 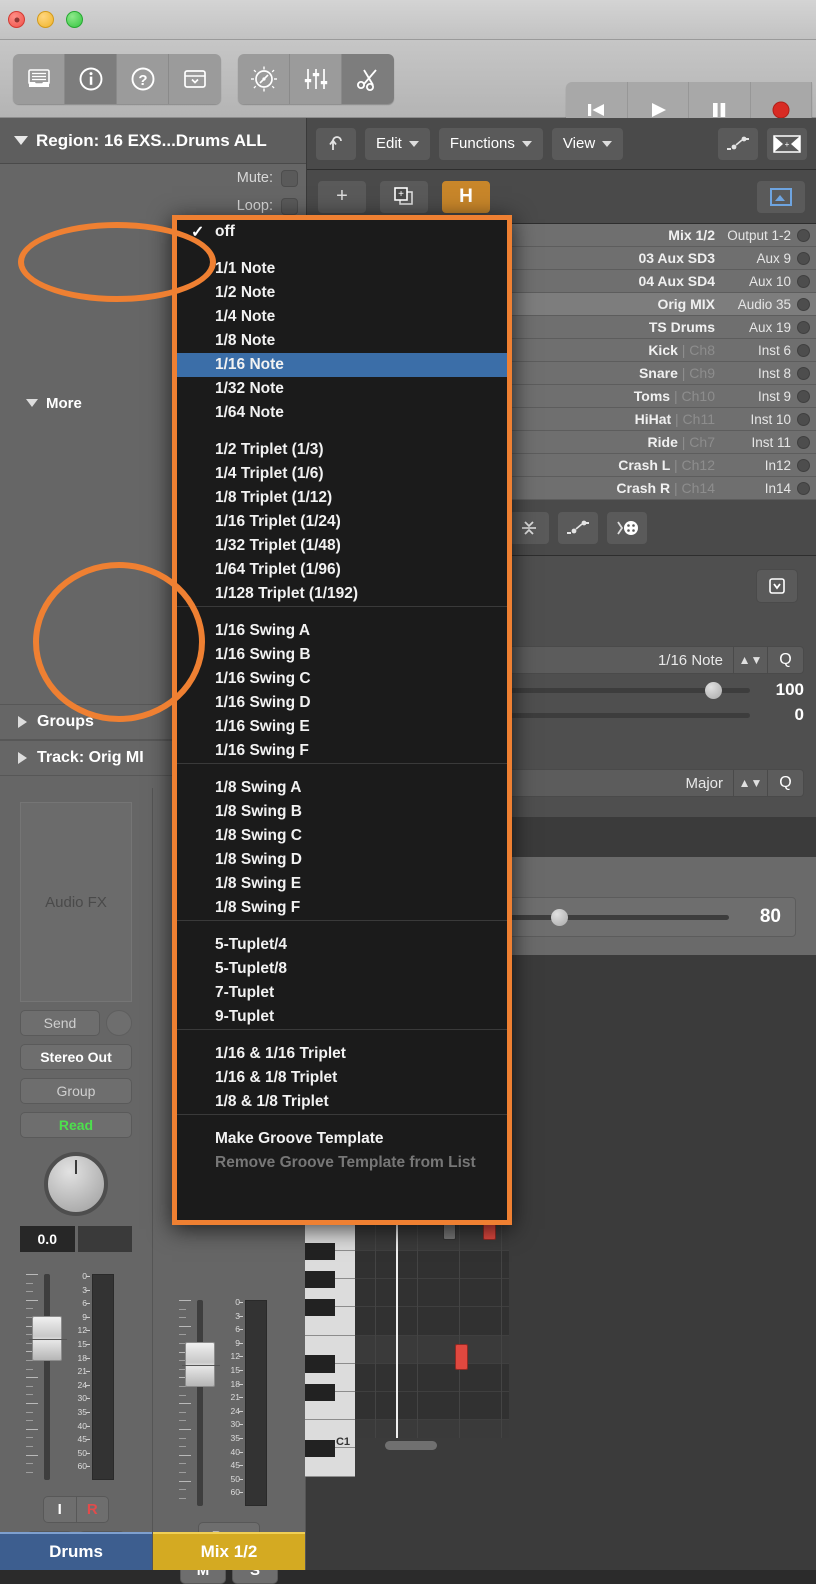 What do you see at coordinates (342, 908) in the screenshot?
I see `menu-item: 1/8 Swing F` at bounding box center [342, 908].